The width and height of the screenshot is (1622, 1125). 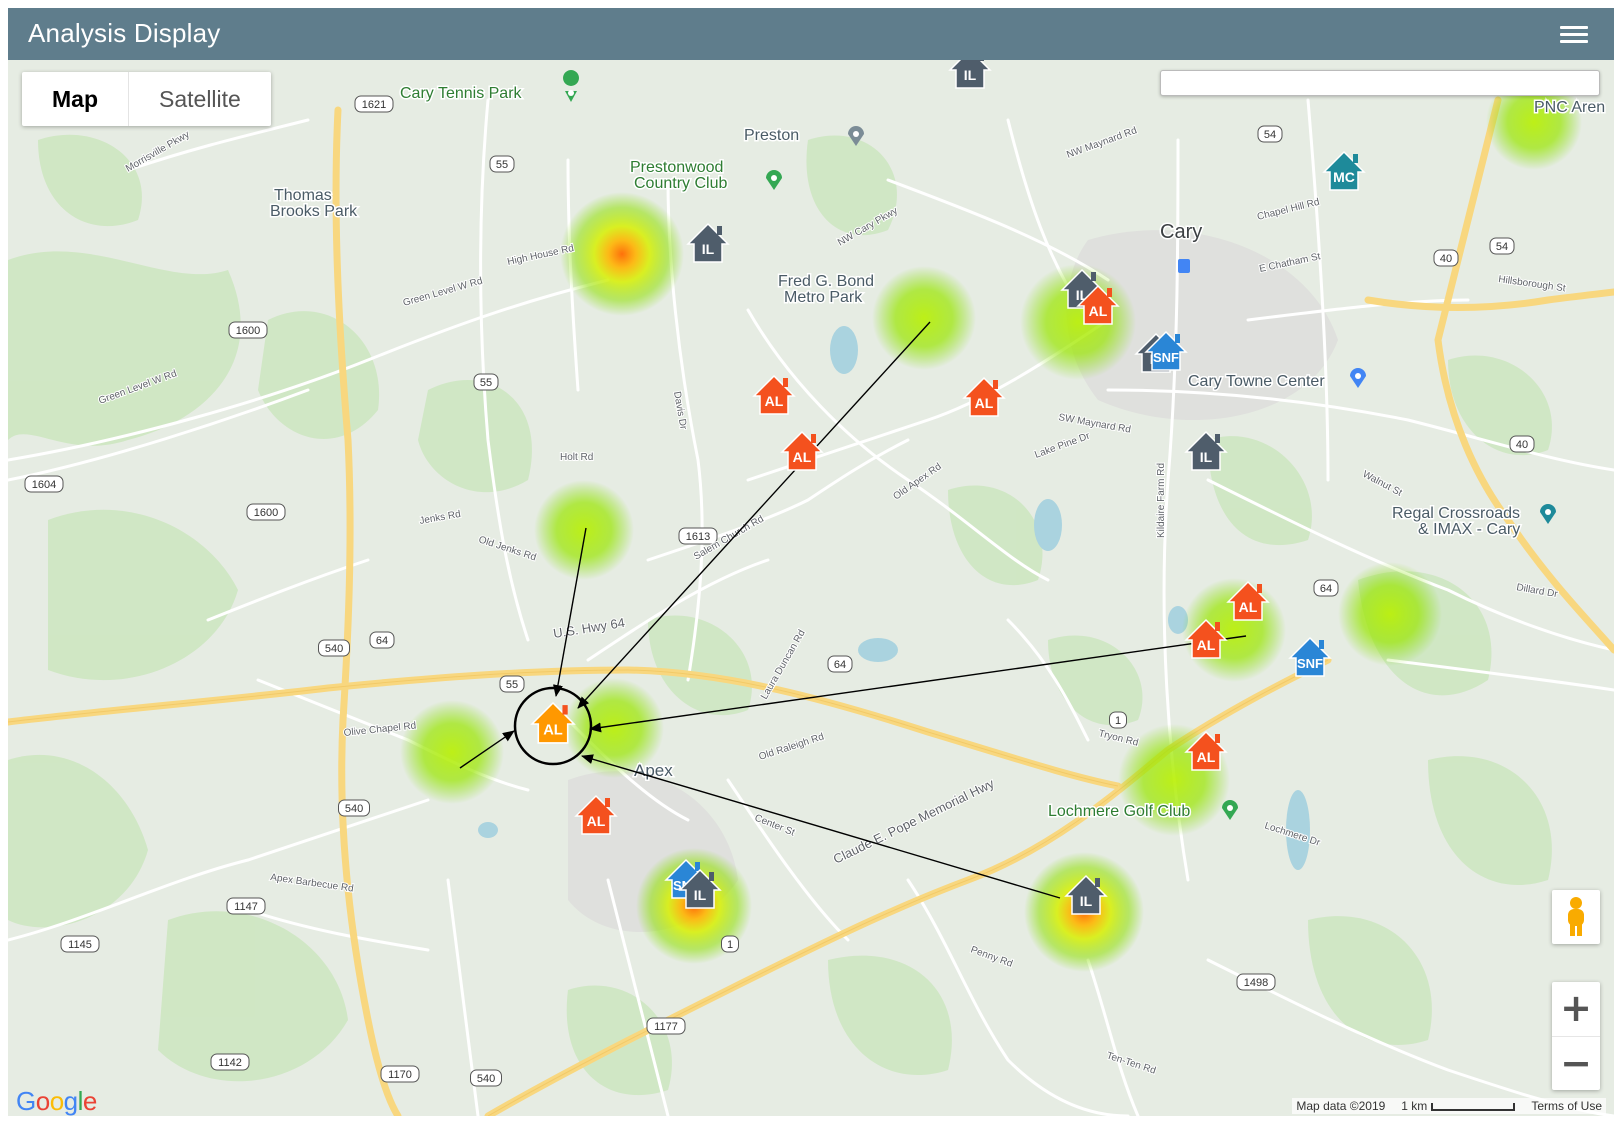 I want to click on place-label: & IMAX - Cary, so click(x=1469, y=529).